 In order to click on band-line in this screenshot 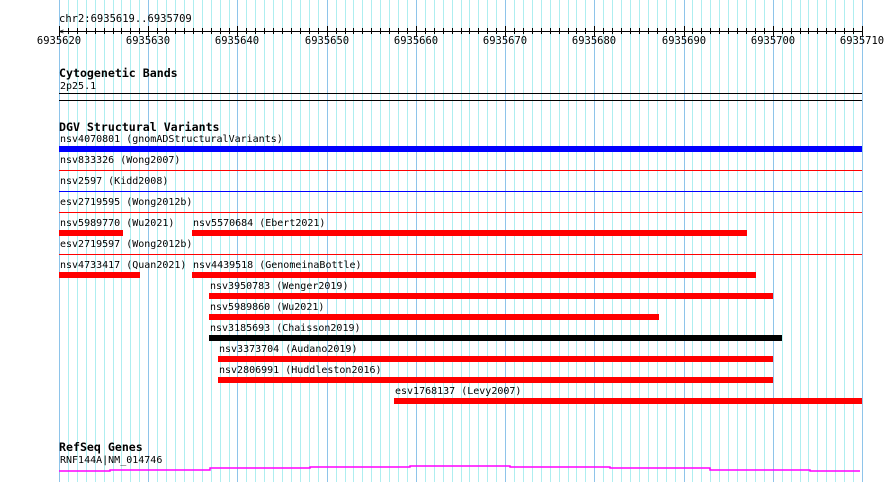, I will do `click(460, 93)`.